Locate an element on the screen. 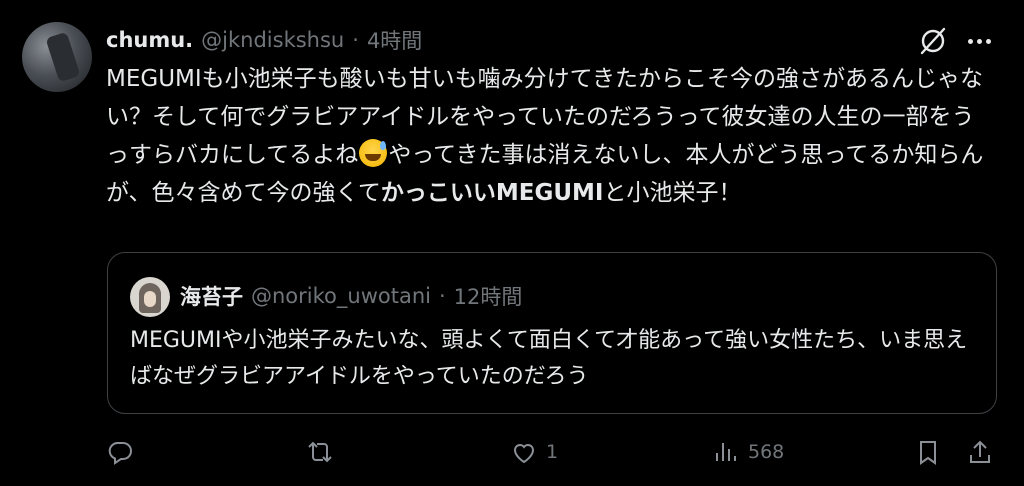 The image size is (1024, 486). tweet-text-bold: かっこいいMEGUMI is located at coordinates (492, 193).